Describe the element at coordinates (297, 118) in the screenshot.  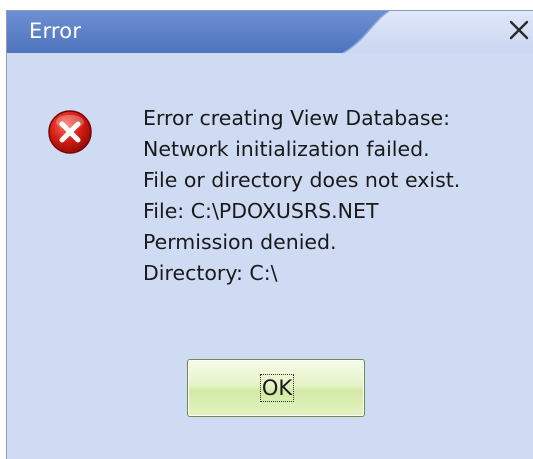
I see `message-line: Error creating View Database:` at that location.